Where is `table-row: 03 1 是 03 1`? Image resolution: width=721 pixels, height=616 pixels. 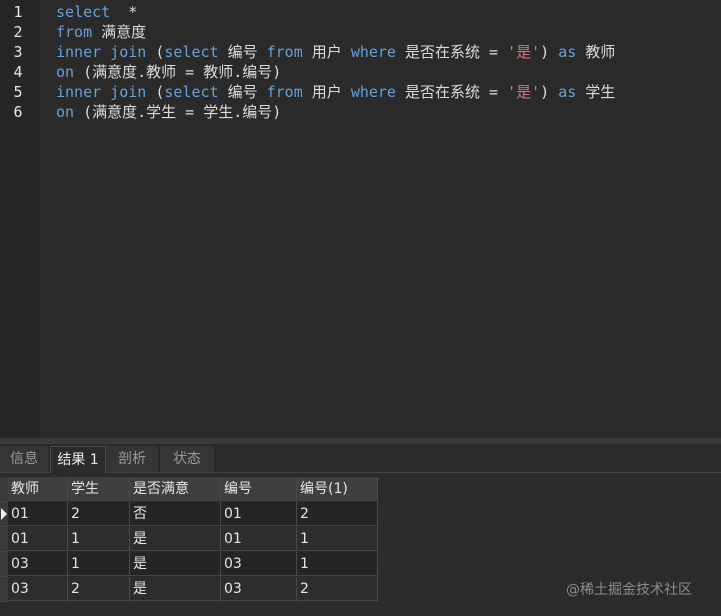 table-row: 03 1 是 03 1 is located at coordinates (189, 564).